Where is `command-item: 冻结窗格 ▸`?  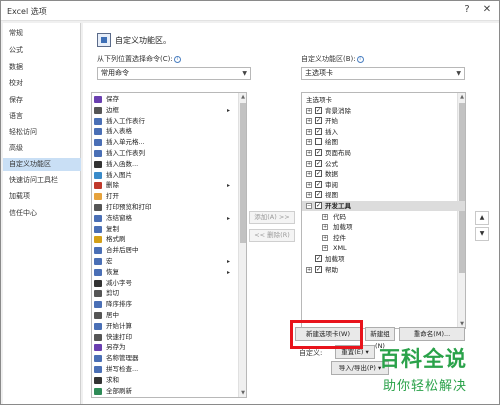 command-item: 冻结窗格 ▸ is located at coordinates (162, 218).